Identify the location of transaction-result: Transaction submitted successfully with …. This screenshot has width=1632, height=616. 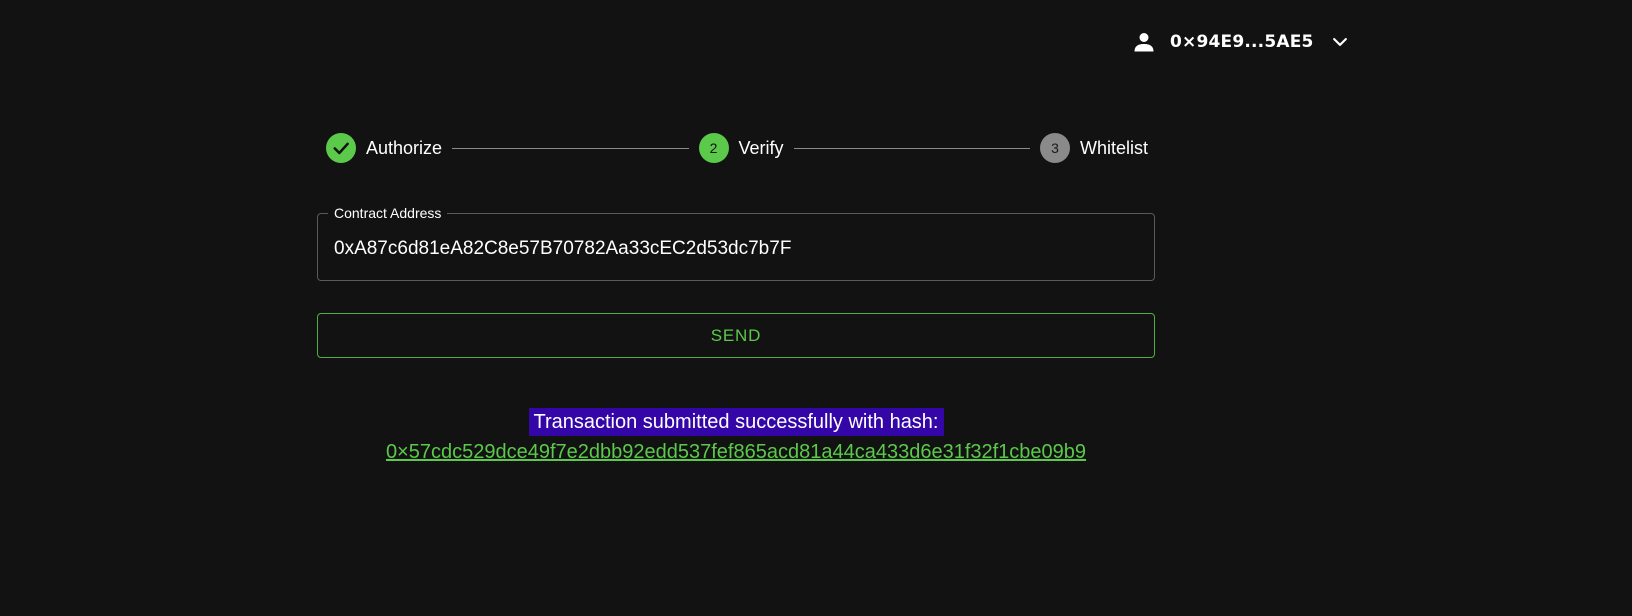
(736, 436).